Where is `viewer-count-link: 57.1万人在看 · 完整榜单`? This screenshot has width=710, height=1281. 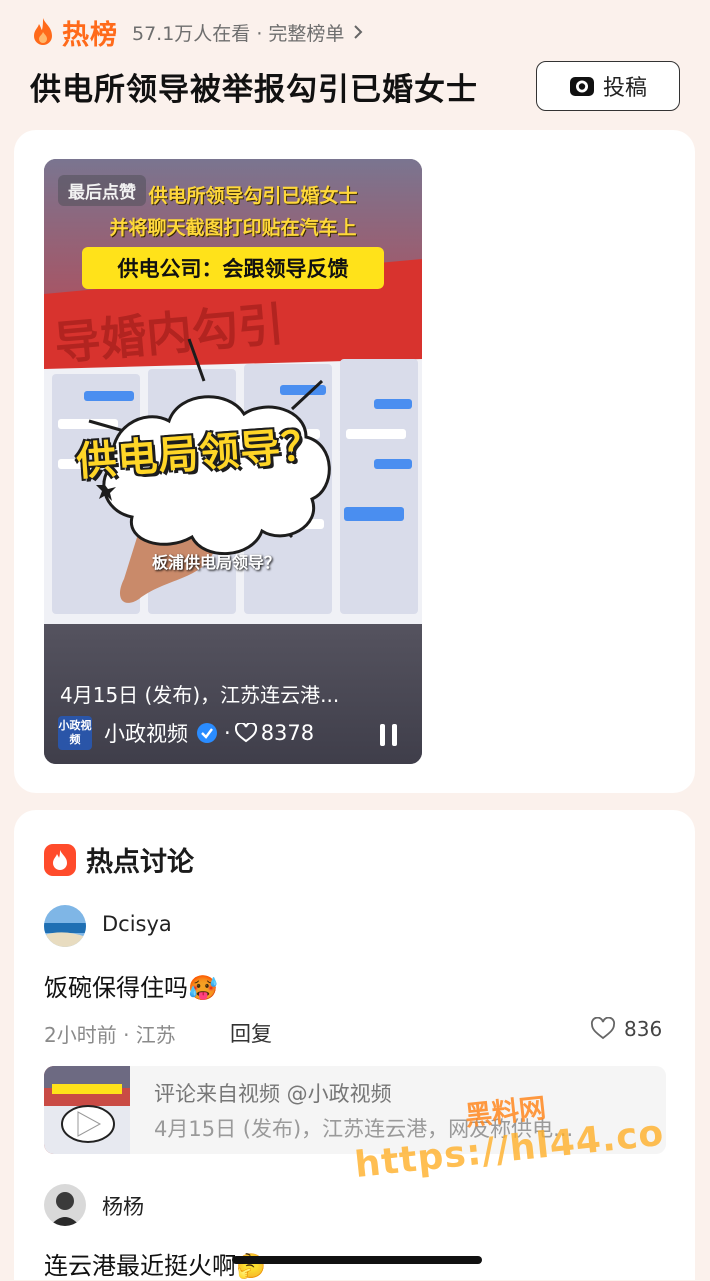 viewer-count-link: 57.1万人在看 · 完整榜单 is located at coordinates (238, 32).